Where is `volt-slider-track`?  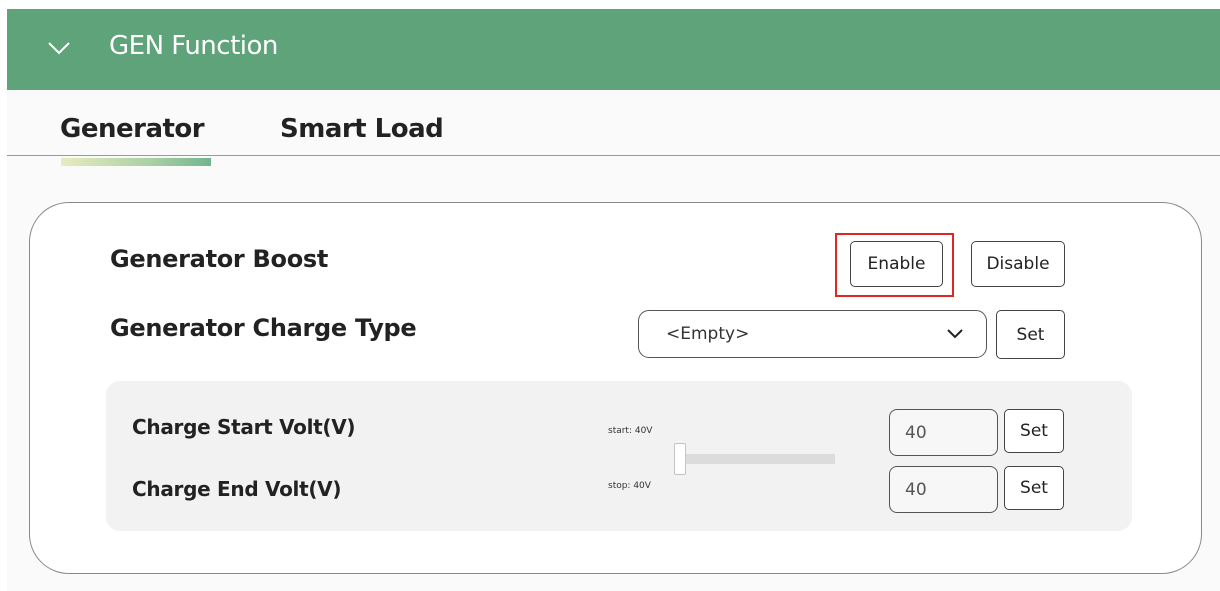
volt-slider-track is located at coordinates (759, 459).